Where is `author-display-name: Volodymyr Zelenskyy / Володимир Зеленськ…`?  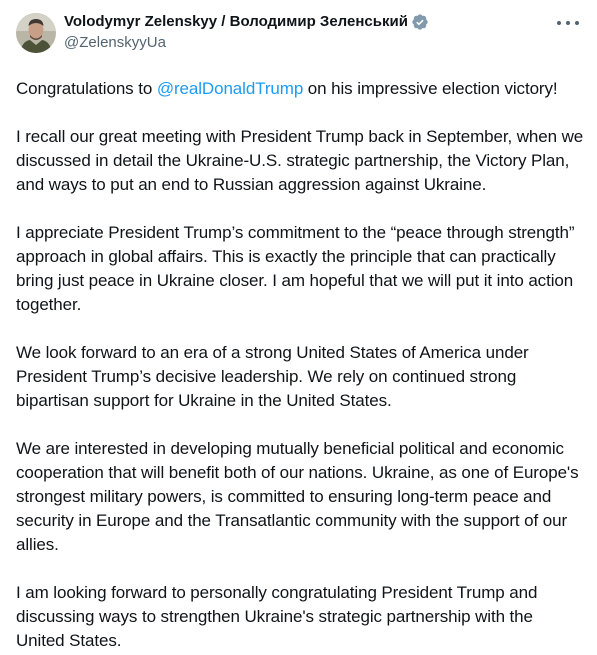 author-display-name: Volodymyr Zelenskyy / Володимир Зеленськ… is located at coordinates (236, 22).